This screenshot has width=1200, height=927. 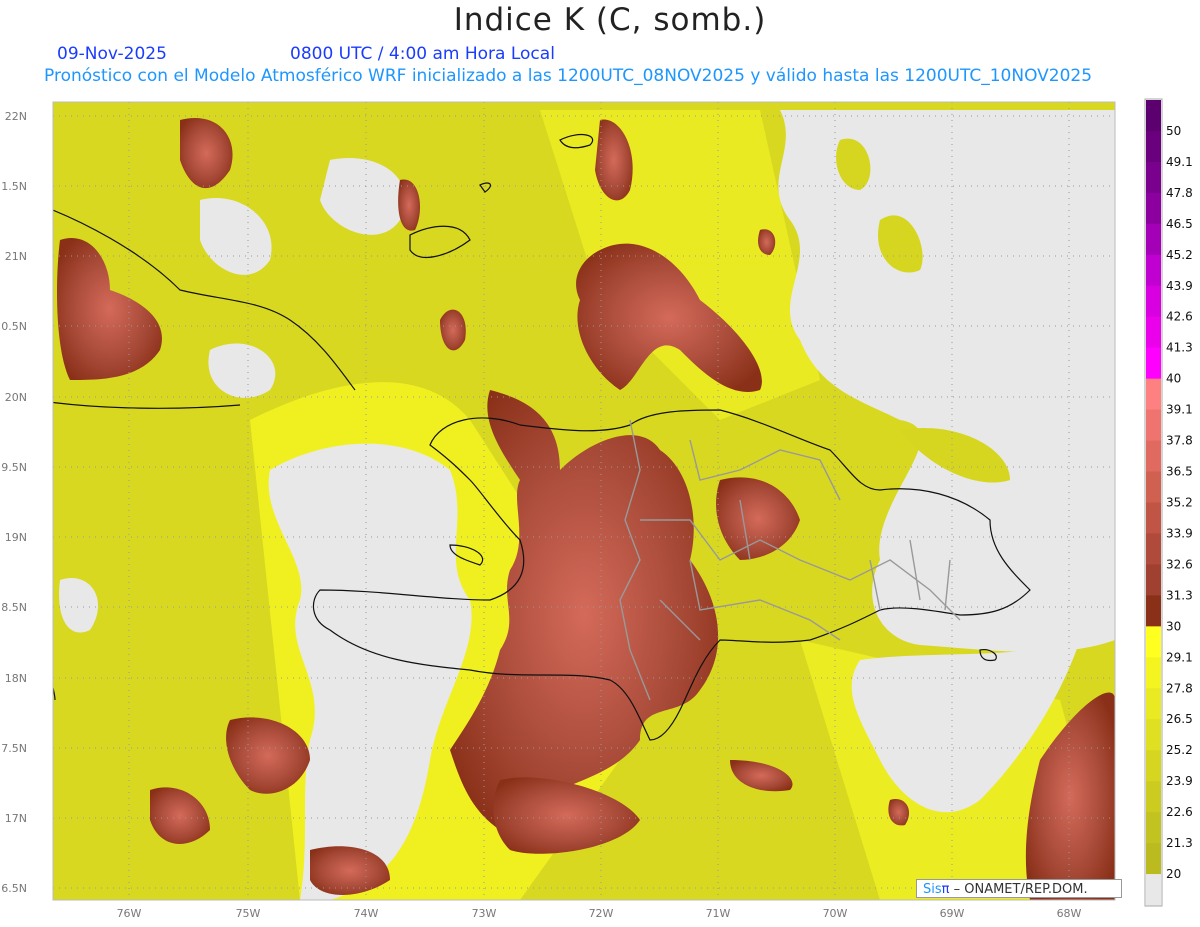 What do you see at coordinates (14, 467) in the screenshot?
I see `lat-label: 9.5N` at bounding box center [14, 467].